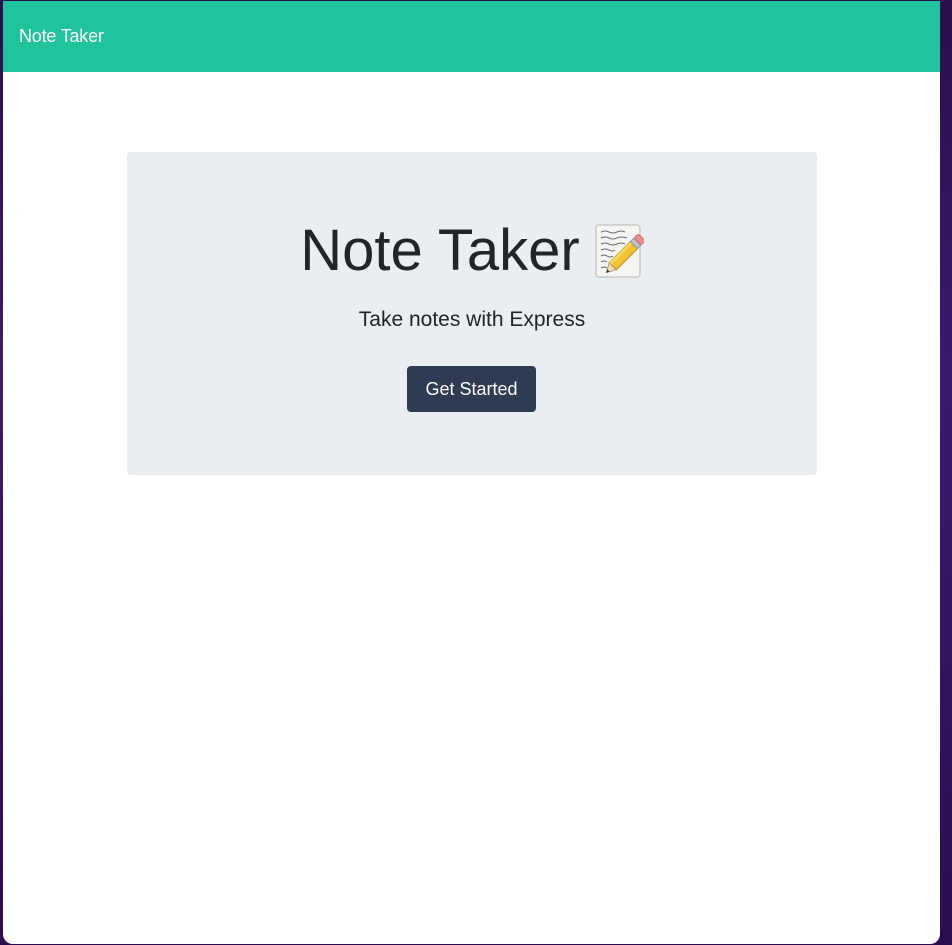 This screenshot has height=945, width=952. Describe the element at coordinates (472, 319) in the screenshot. I see `hero-subtitle: Take notes with Express` at that location.